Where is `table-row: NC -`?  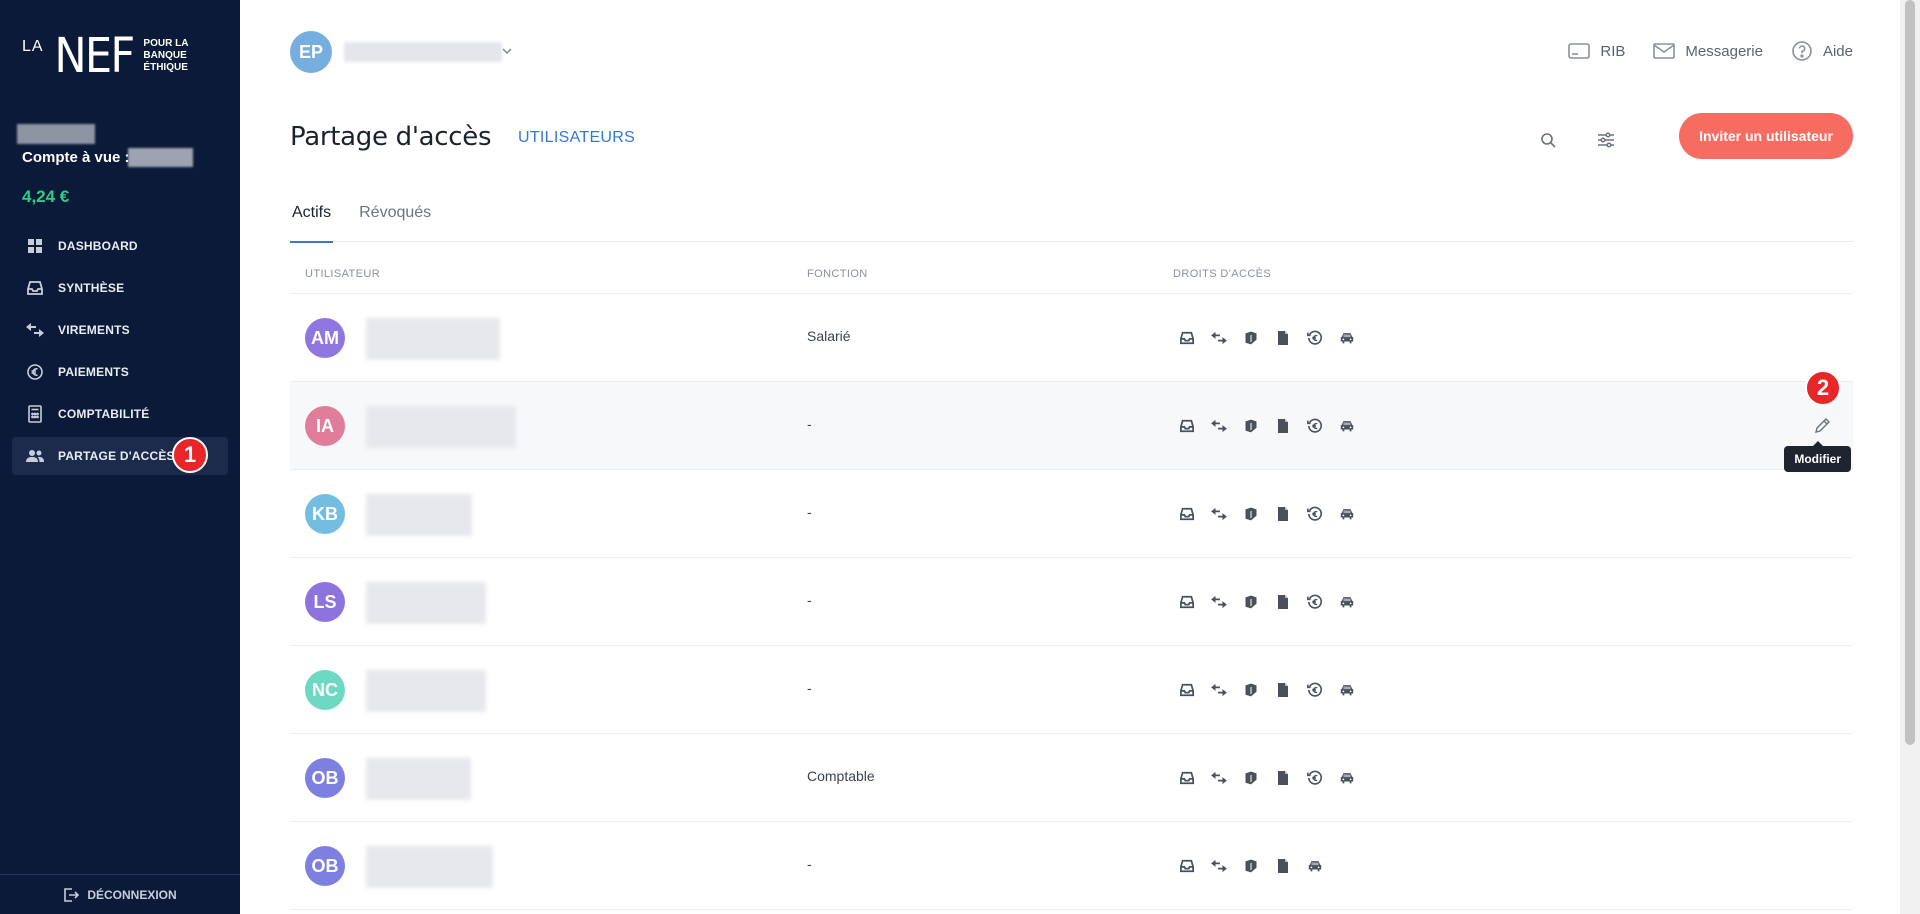 table-row: NC - is located at coordinates (1071, 690).